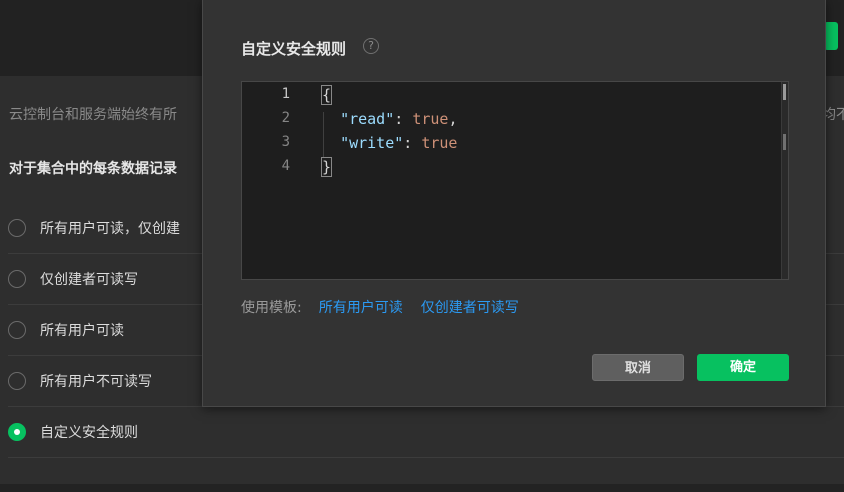 This screenshot has height=492, width=844. What do you see at coordinates (89, 279) in the screenshot?
I see `radio-label: 仅创建者可读写` at bounding box center [89, 279].